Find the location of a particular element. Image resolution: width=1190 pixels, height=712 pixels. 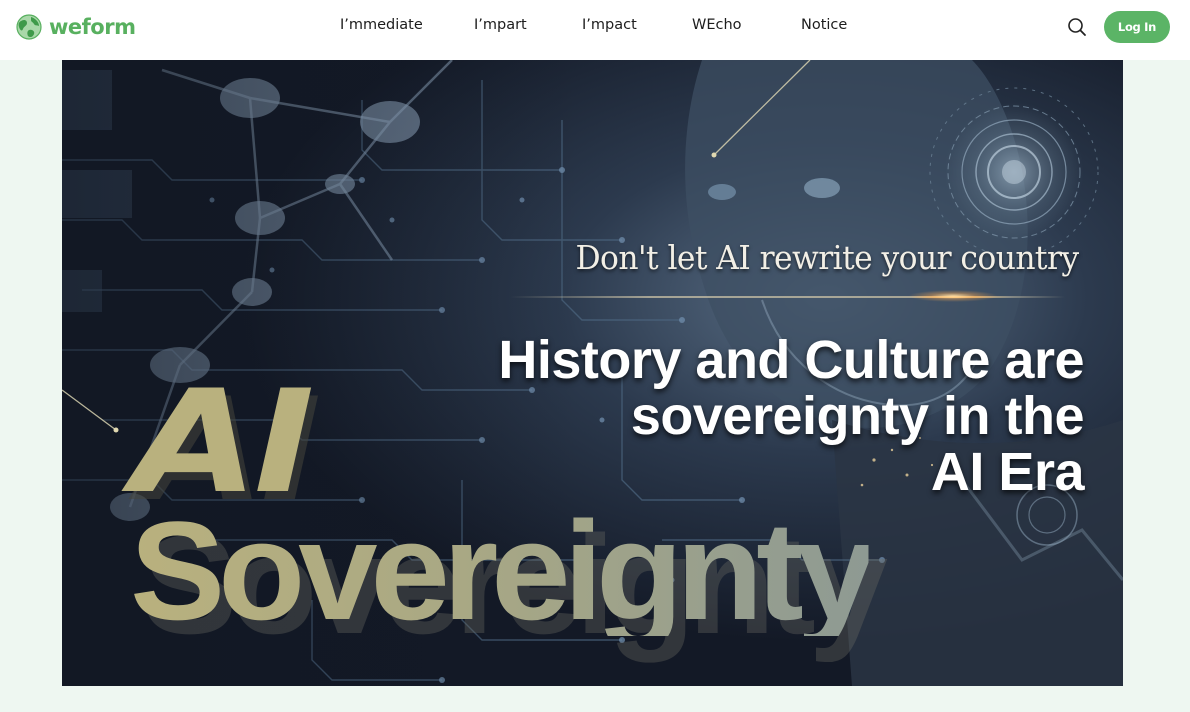

nav-item-immediate: I’mmediate is located at coordinates (381, 25).